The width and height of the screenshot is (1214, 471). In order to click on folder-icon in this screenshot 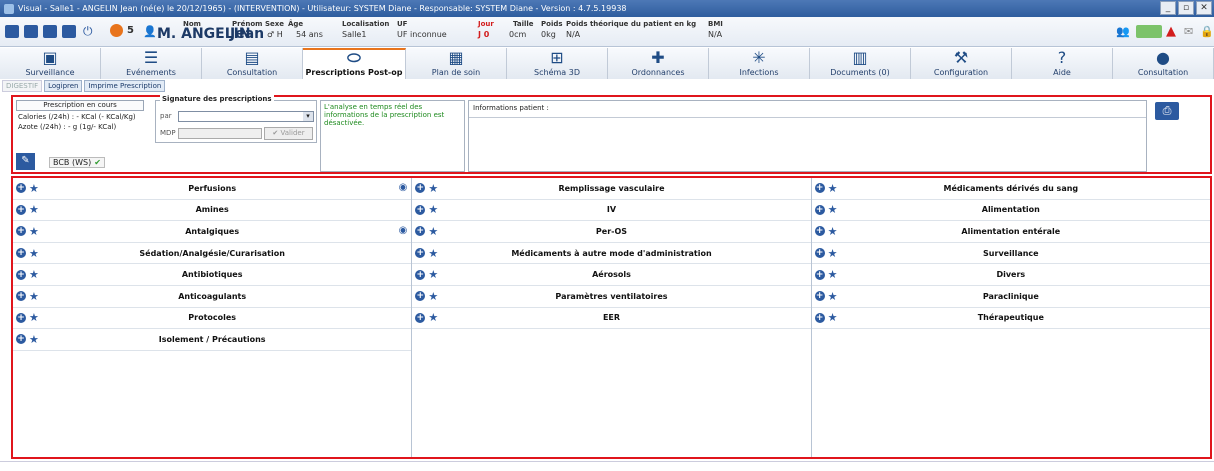, I will do `click(12, 31)`.